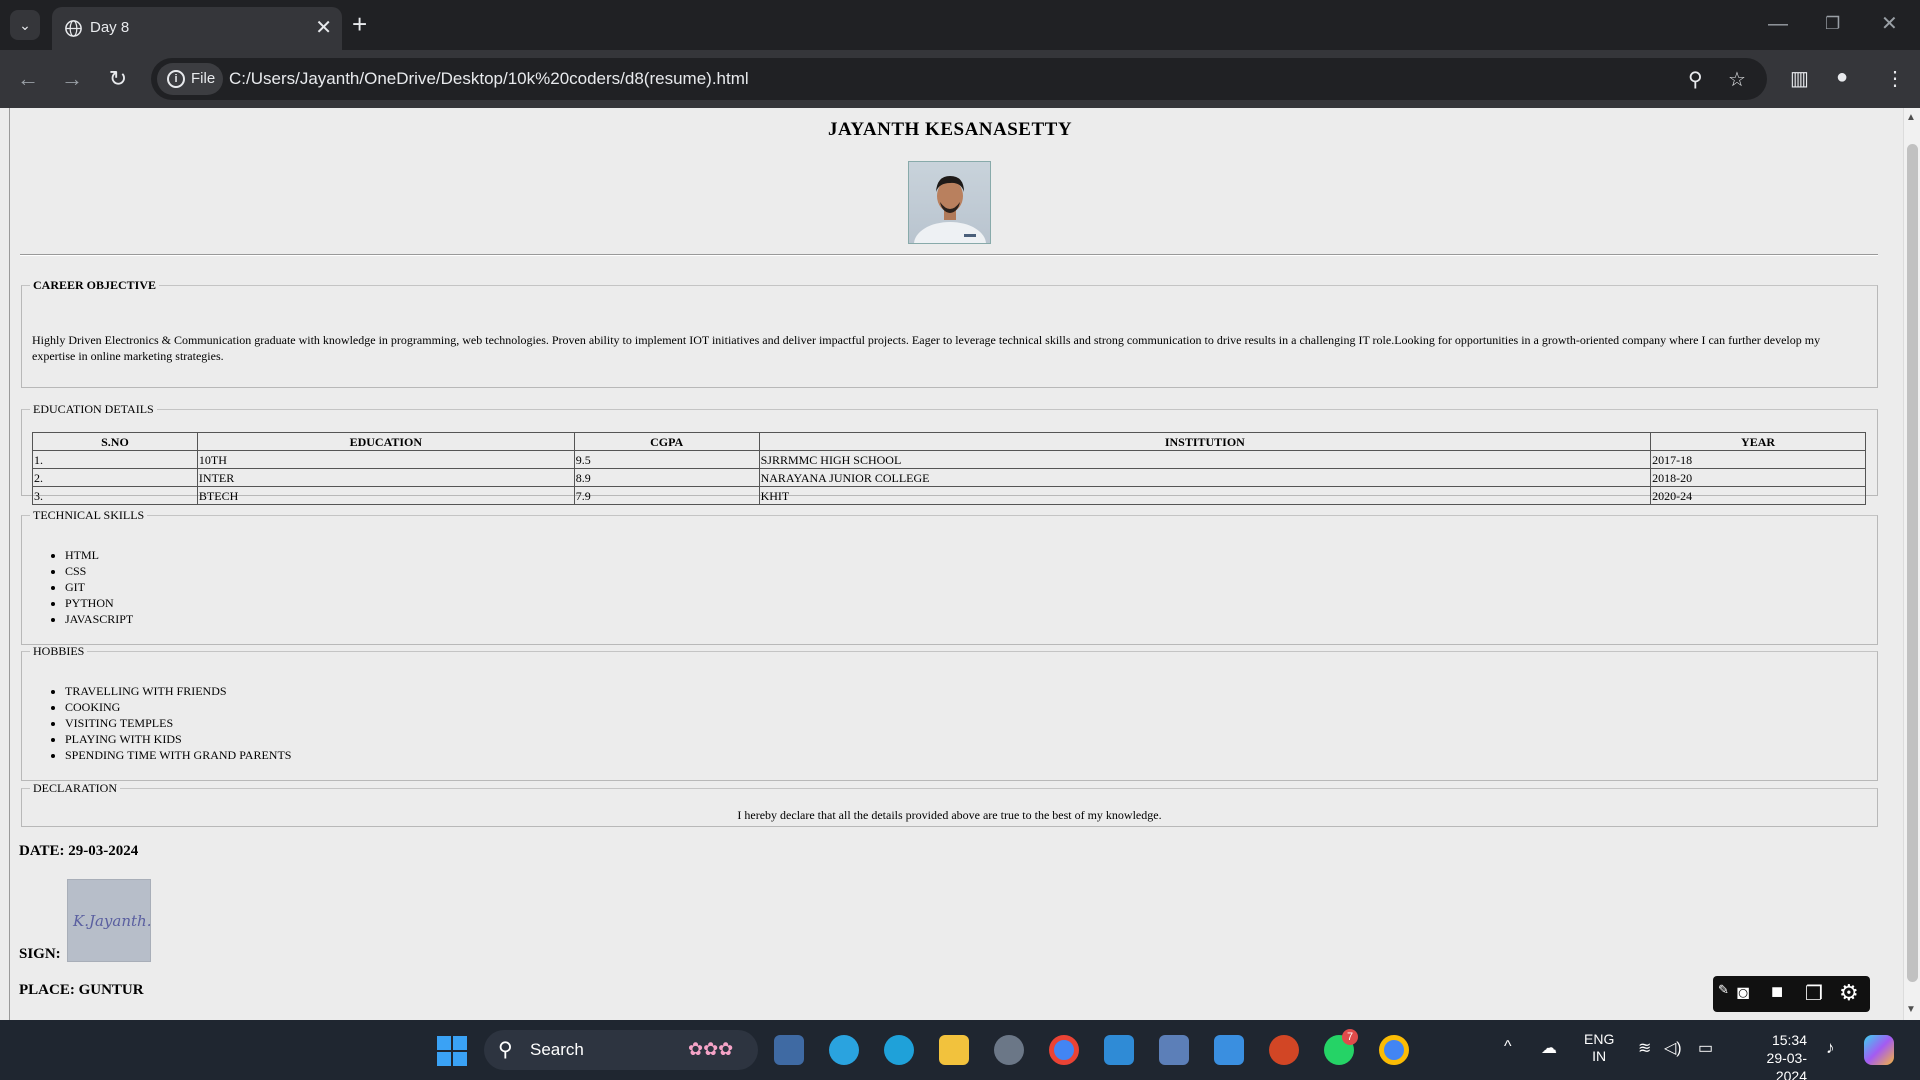 This screenshot has height=1080, width=1920. Describe the element at coordinates (178, 723) in the screenshot. I see `list-item: VISITING TEMPLES` at that location.